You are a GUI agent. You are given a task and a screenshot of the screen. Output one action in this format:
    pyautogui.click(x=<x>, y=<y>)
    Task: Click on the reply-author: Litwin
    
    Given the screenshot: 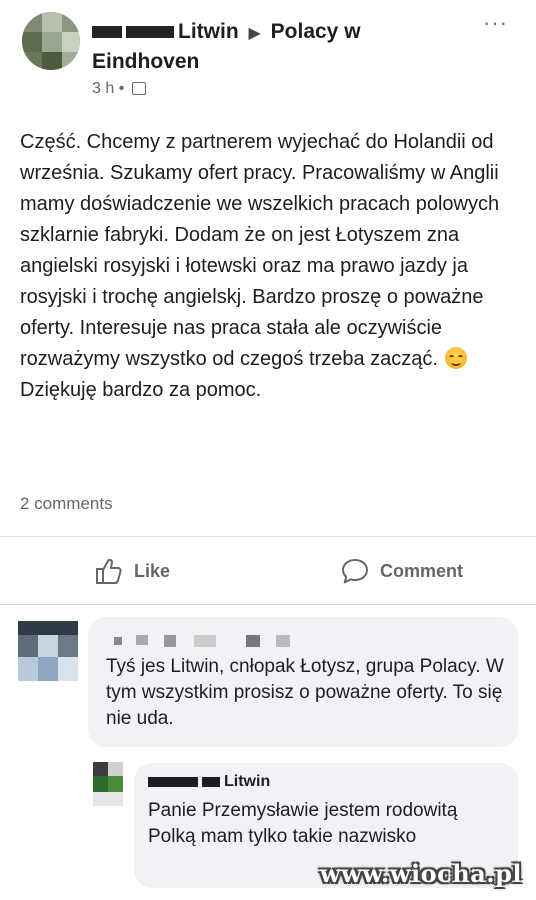 What is the action you would take?
    pyautogui.click(x=209, y=782)
    